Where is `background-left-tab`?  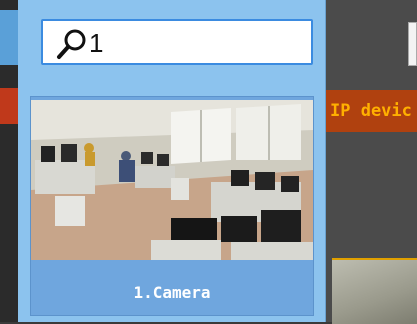
background-left-tab is located at coordinates (9, 37).